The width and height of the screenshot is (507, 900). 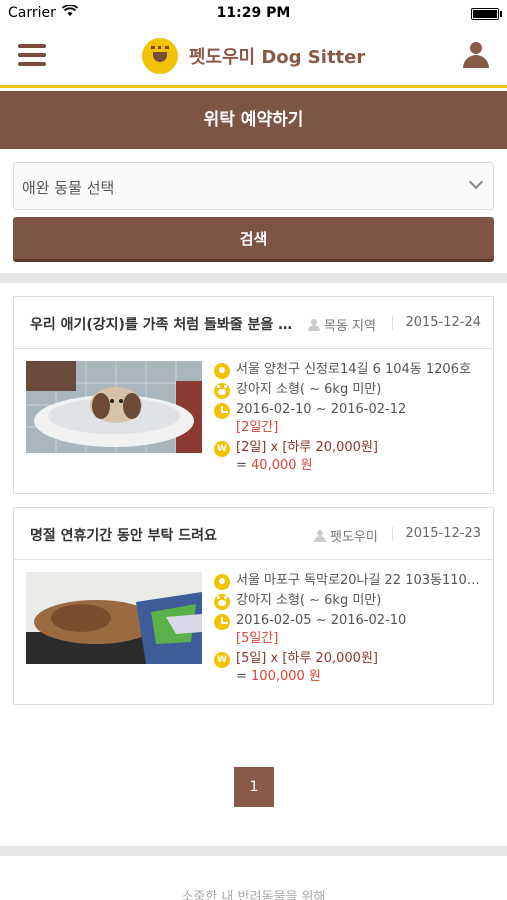 I want to click on page-1-button: 1, so click(x=254, y=787).